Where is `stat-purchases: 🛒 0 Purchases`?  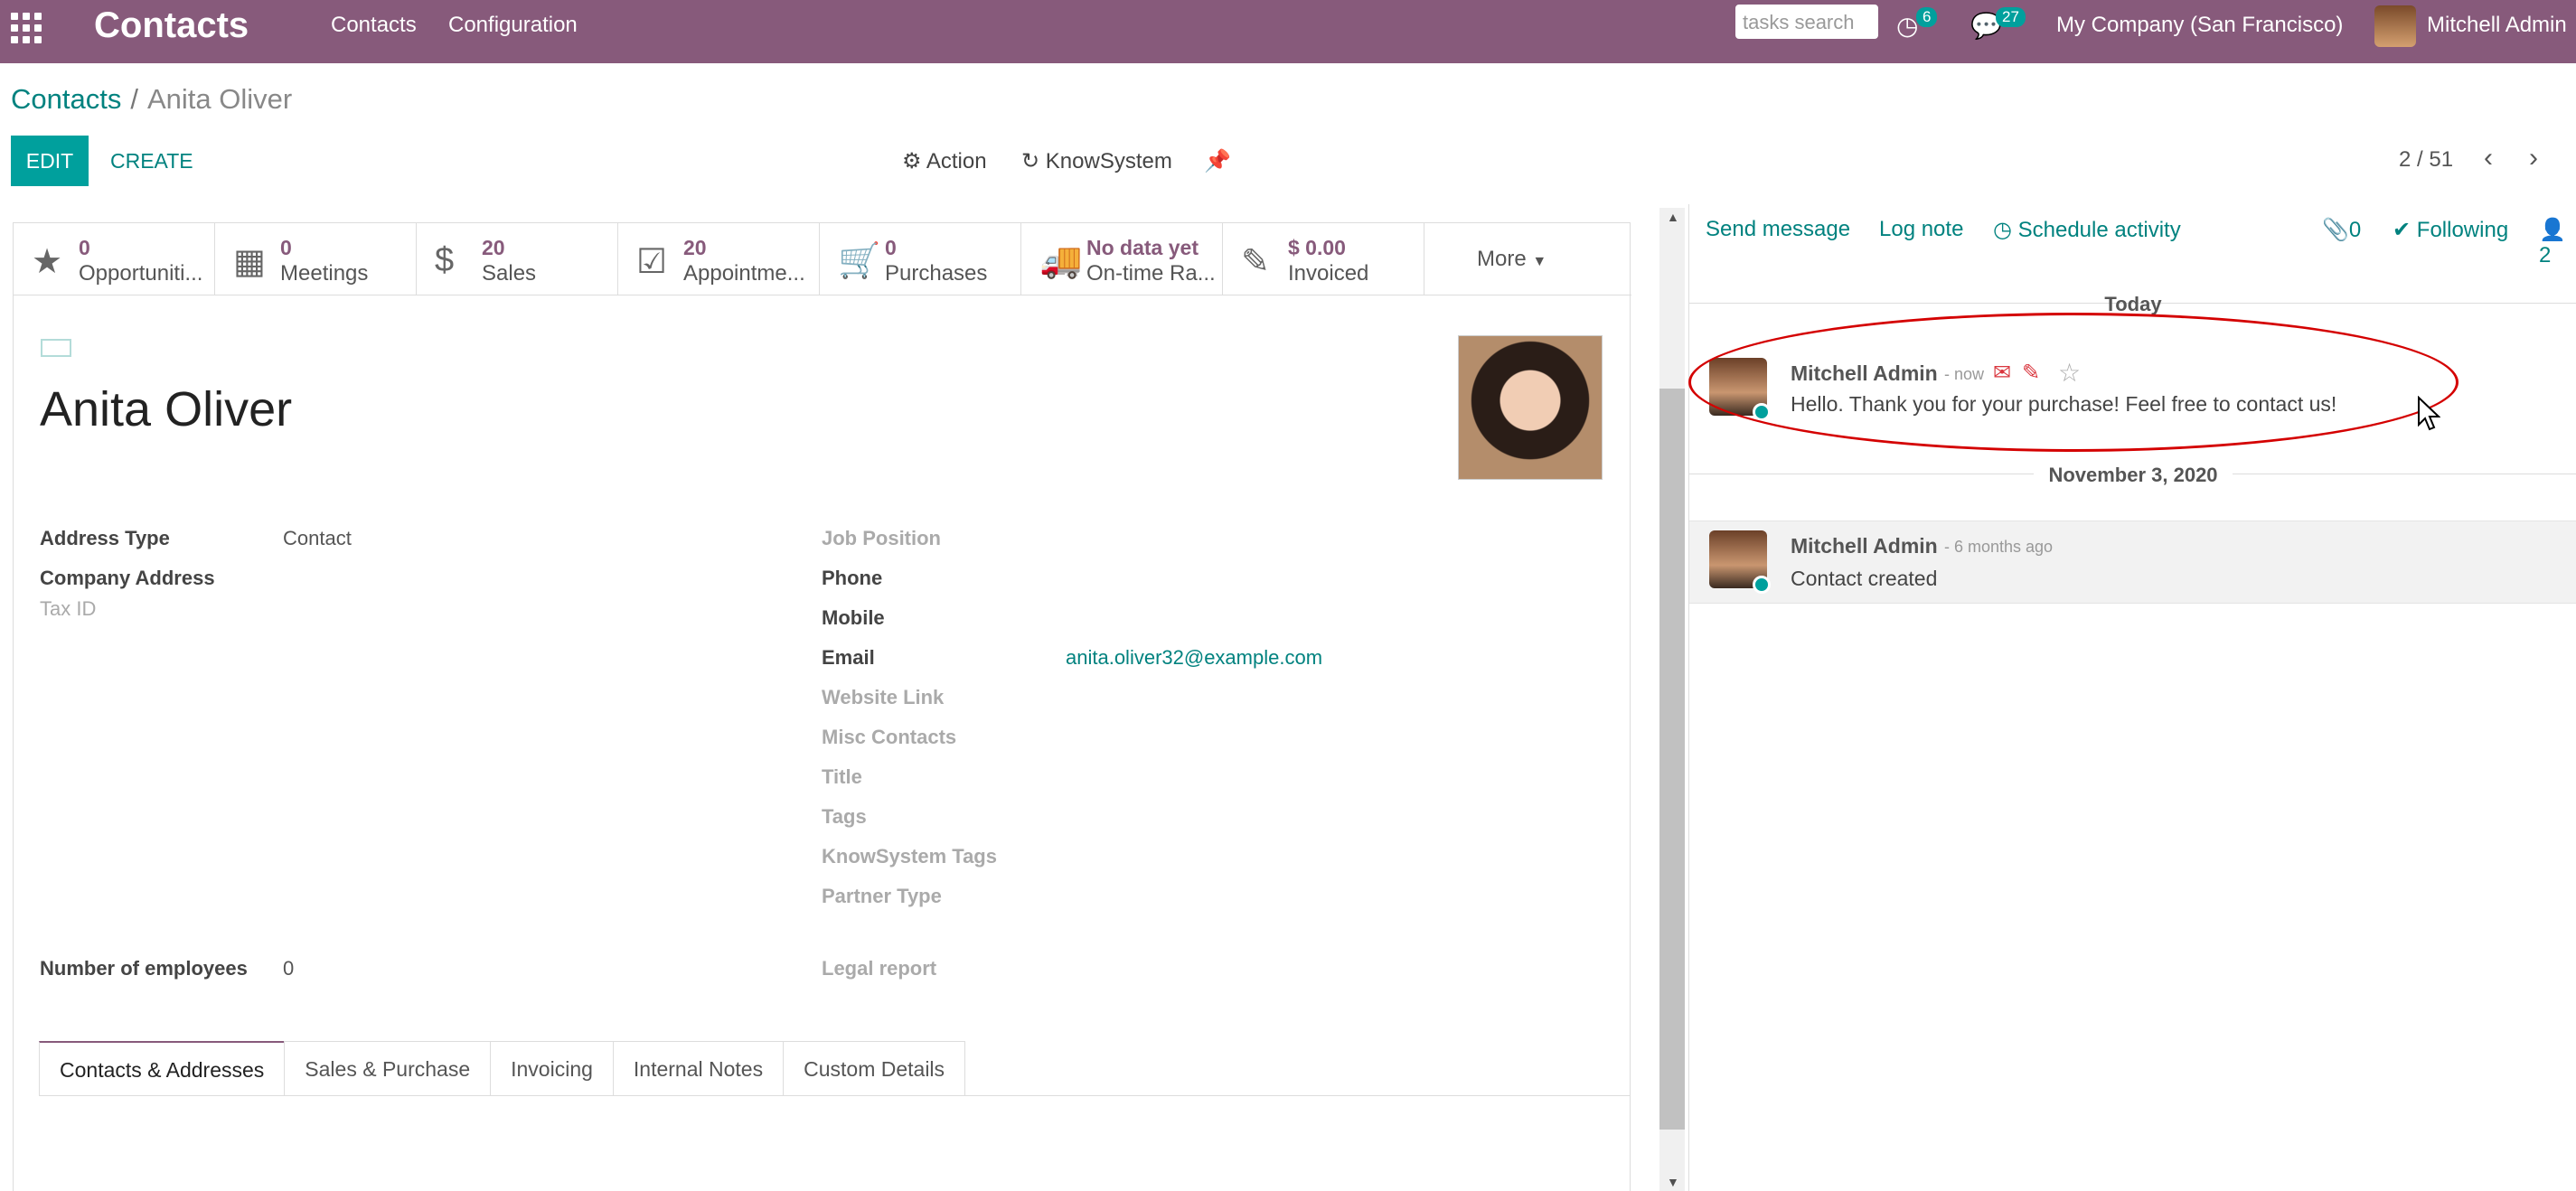
stat-purchases: 🛒 0 Purchases is located at coordinates (921, 259).